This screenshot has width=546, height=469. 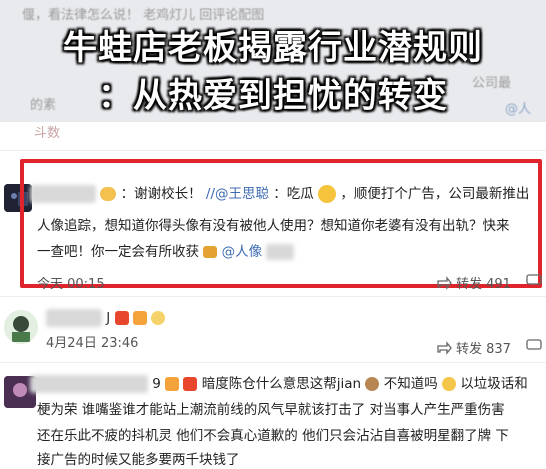 I want to click on forward-button: 转发 837, so click(x=473, y=347).